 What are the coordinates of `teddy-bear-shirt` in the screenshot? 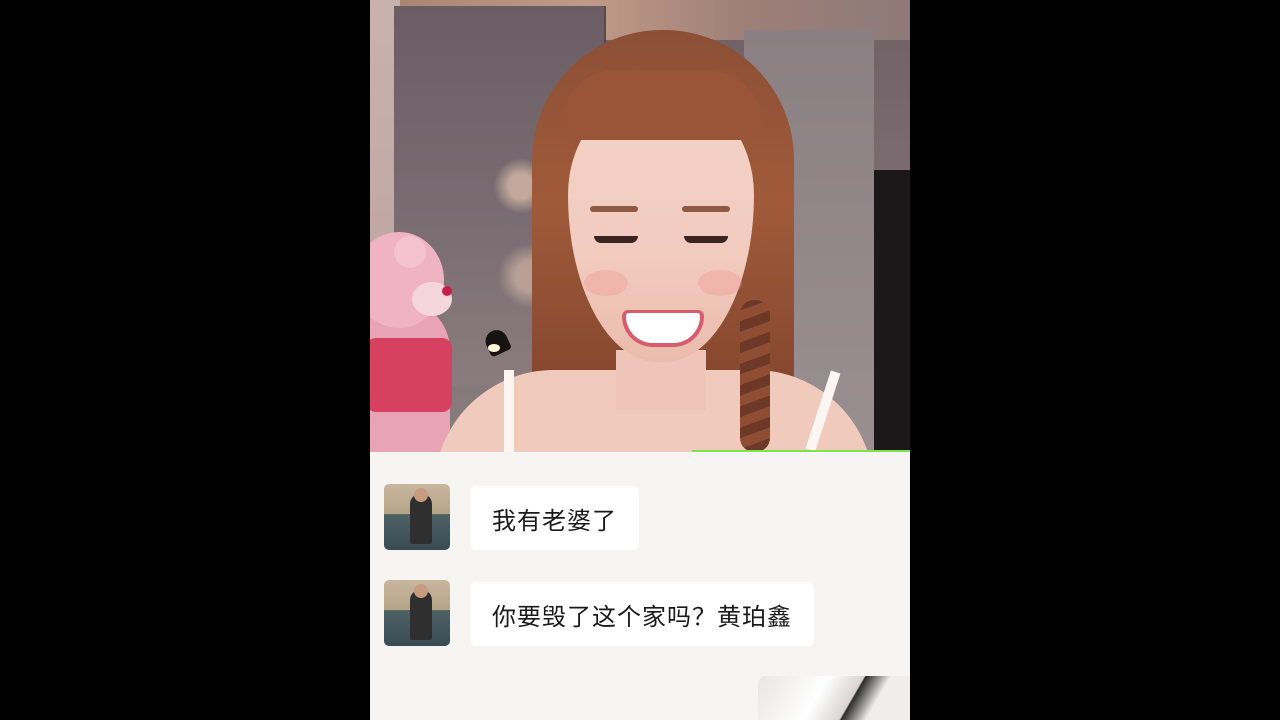 It's located at (411, 375).